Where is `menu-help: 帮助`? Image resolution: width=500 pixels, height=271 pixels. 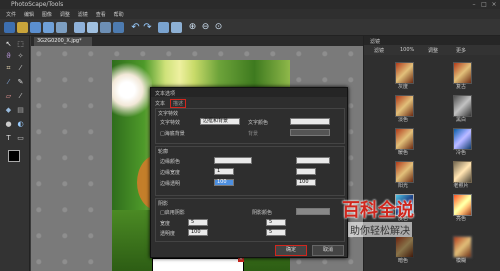 menu-help: 帮助 is located at coordinates (119, 14).